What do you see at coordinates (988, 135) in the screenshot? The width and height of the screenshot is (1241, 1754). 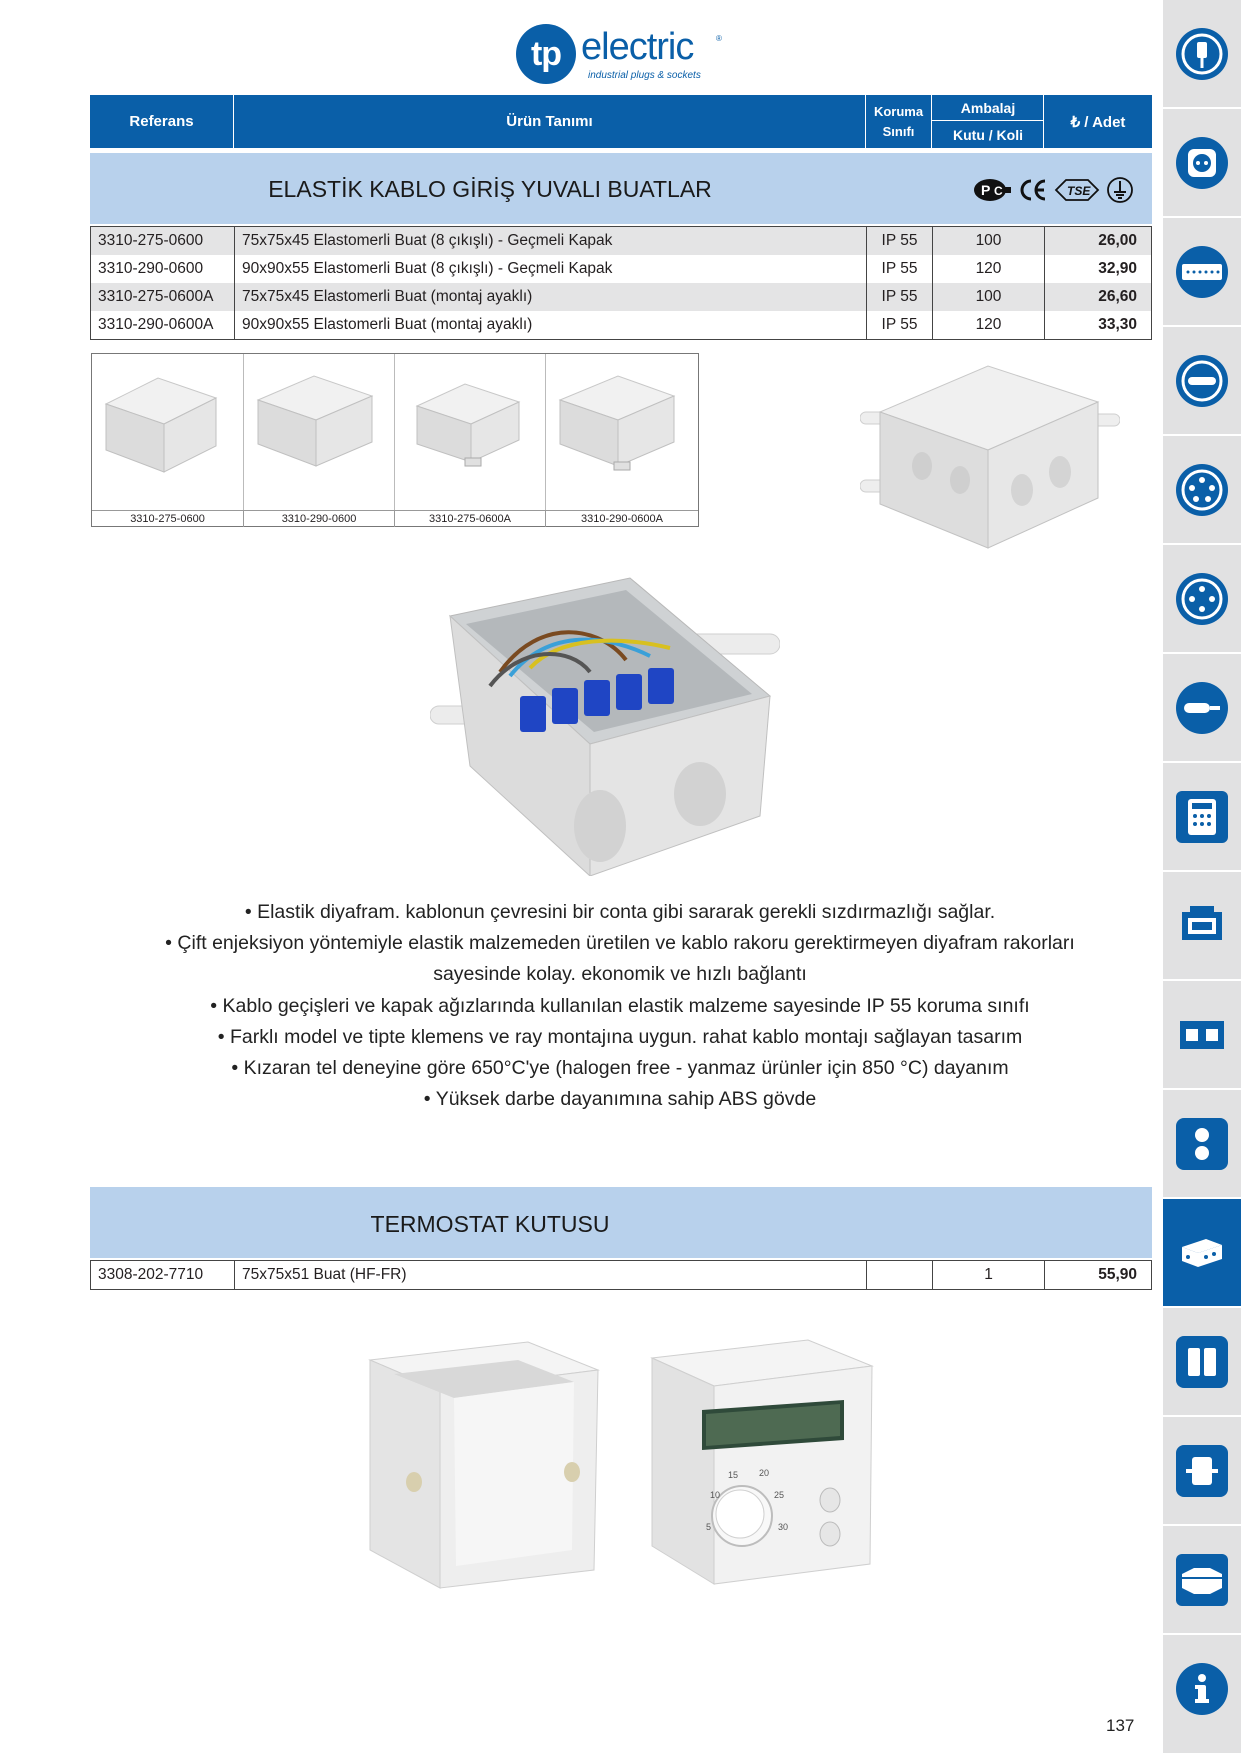 I see `header-packaging-sub: Kutu / Koli` at bounding box center [988, 135].